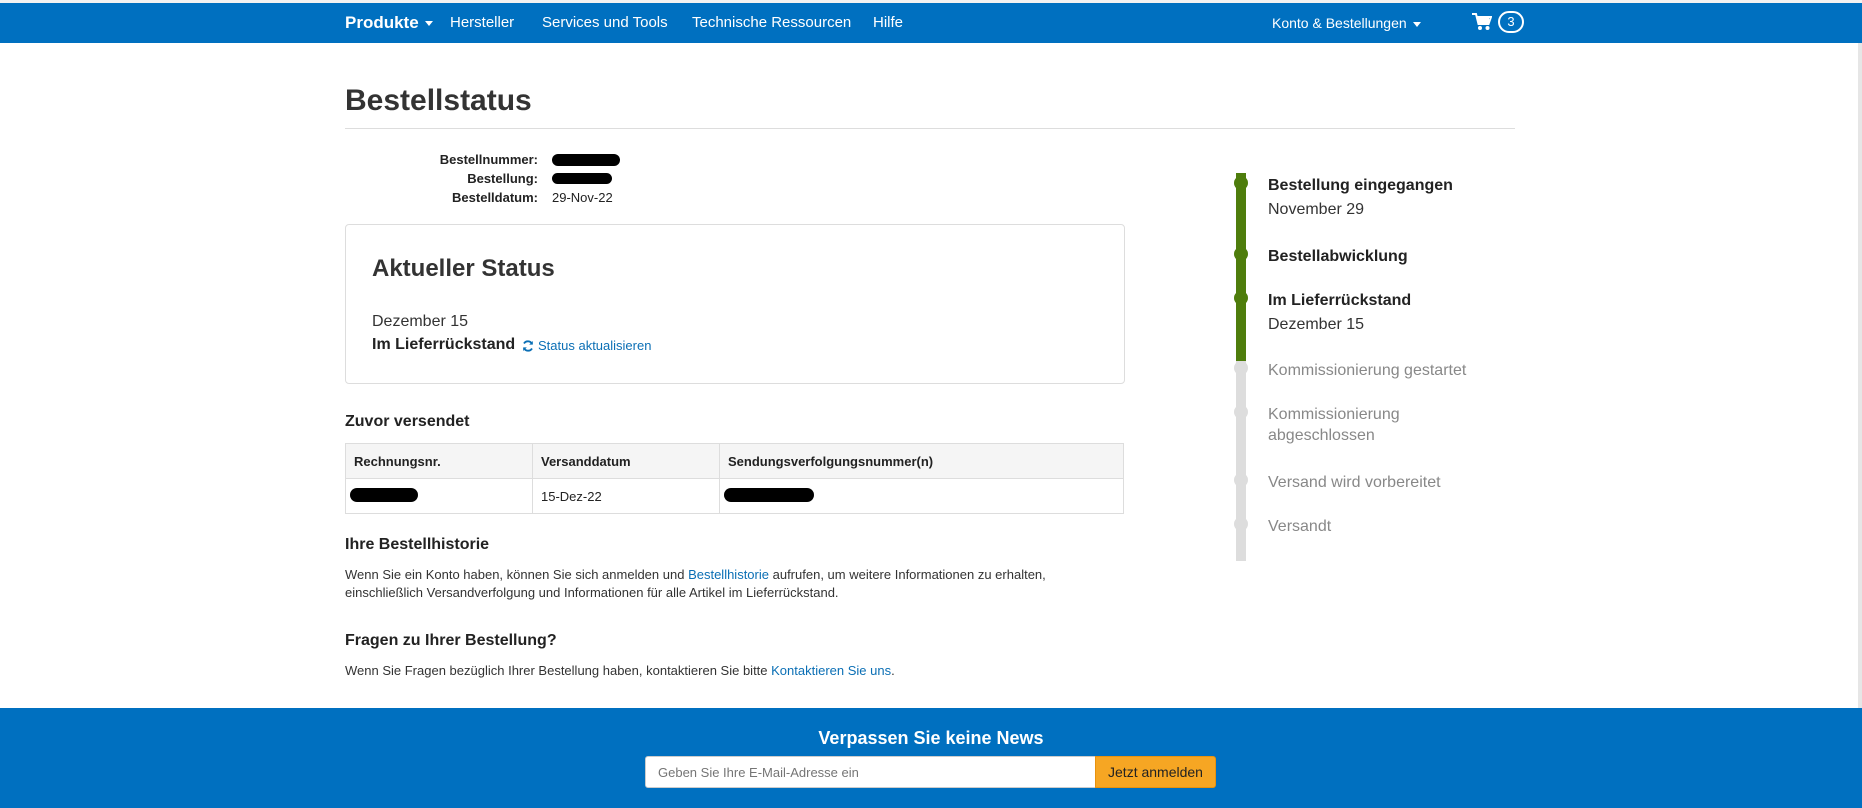  Describe the element at coordinates (417, 544) in the screenshot. I see `history-heading: Ihre Bestellhistorie` at that location.